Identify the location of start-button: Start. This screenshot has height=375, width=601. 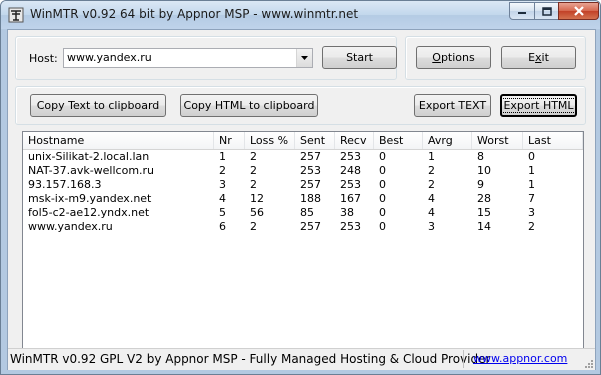
(359, 57).